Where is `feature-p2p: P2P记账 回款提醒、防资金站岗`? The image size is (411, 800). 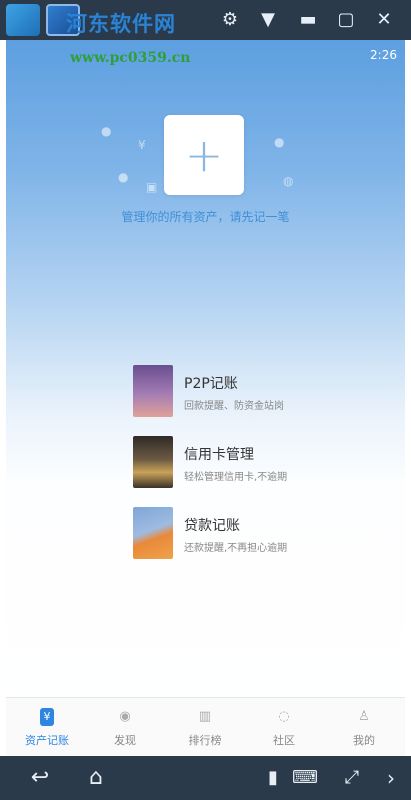
feature-p2p: P2P记账 回款提醒、防资金站岗 is located at coordinates (233, 392).